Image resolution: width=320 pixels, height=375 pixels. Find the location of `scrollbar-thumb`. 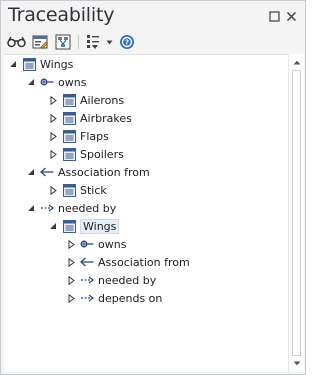

scrollbar-thumb is located at coordinates (296, 213).